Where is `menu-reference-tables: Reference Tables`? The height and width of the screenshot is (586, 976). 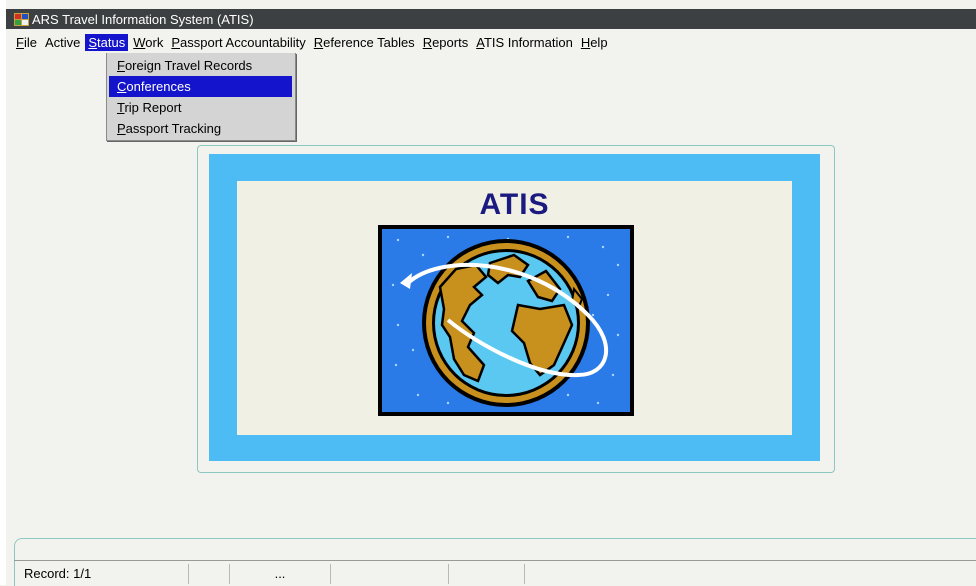 menu-reference-tables: Reference Tables is located at coordinates (364, 42).